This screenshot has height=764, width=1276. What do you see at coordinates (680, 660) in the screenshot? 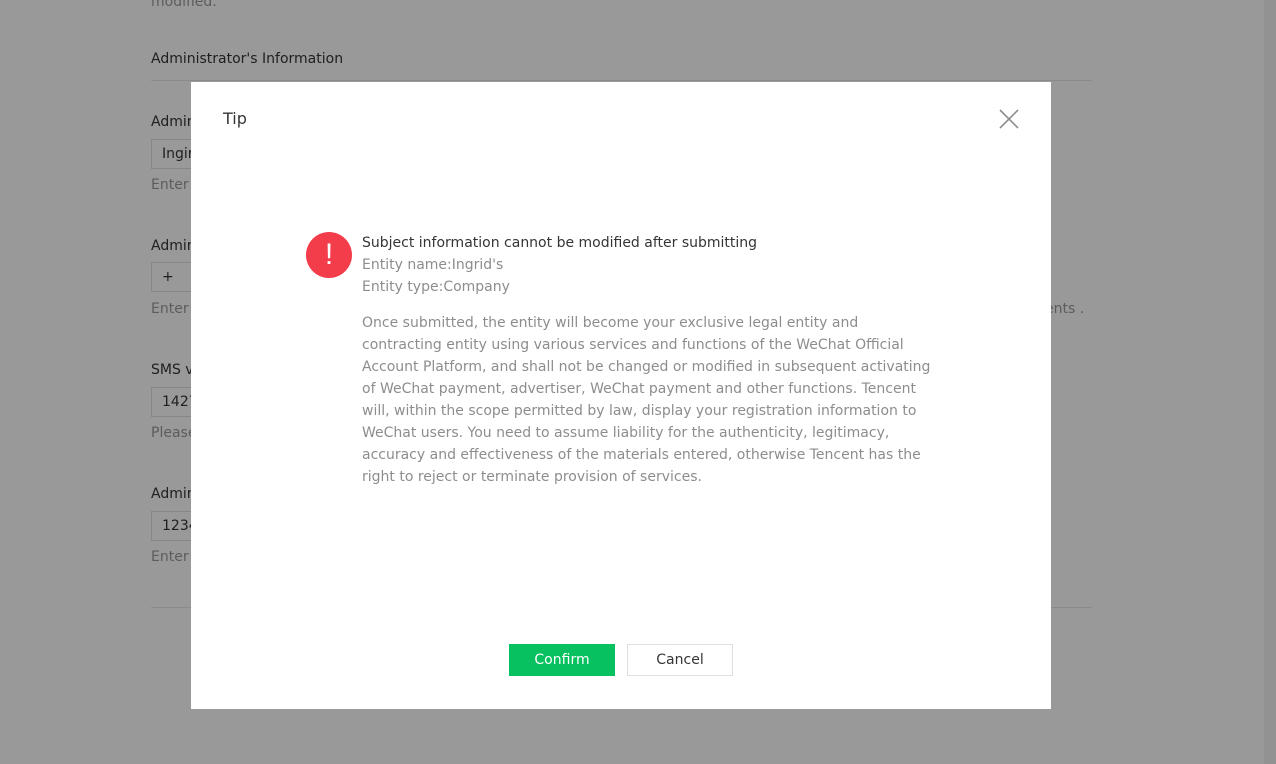
I see `cancel-button: Cancel` at bounding box center [680, 660].